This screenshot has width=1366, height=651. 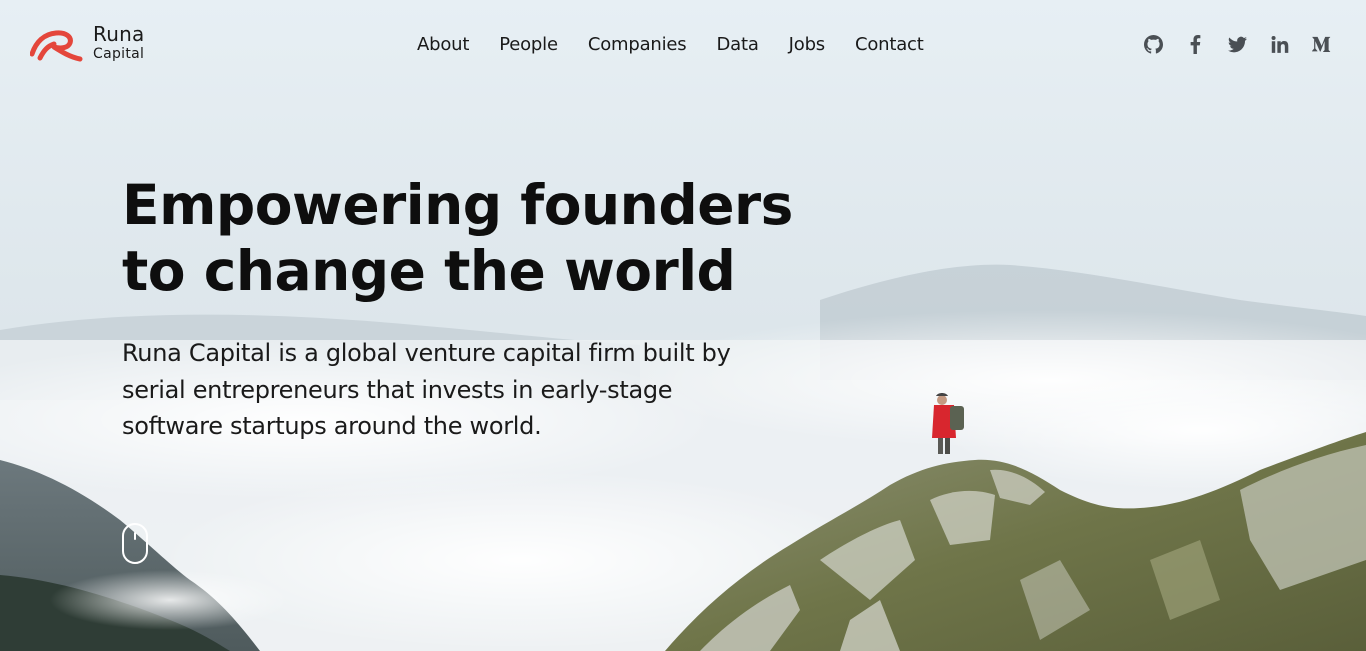 I want to click on nav-data: Data, so click(x=737, y=45).